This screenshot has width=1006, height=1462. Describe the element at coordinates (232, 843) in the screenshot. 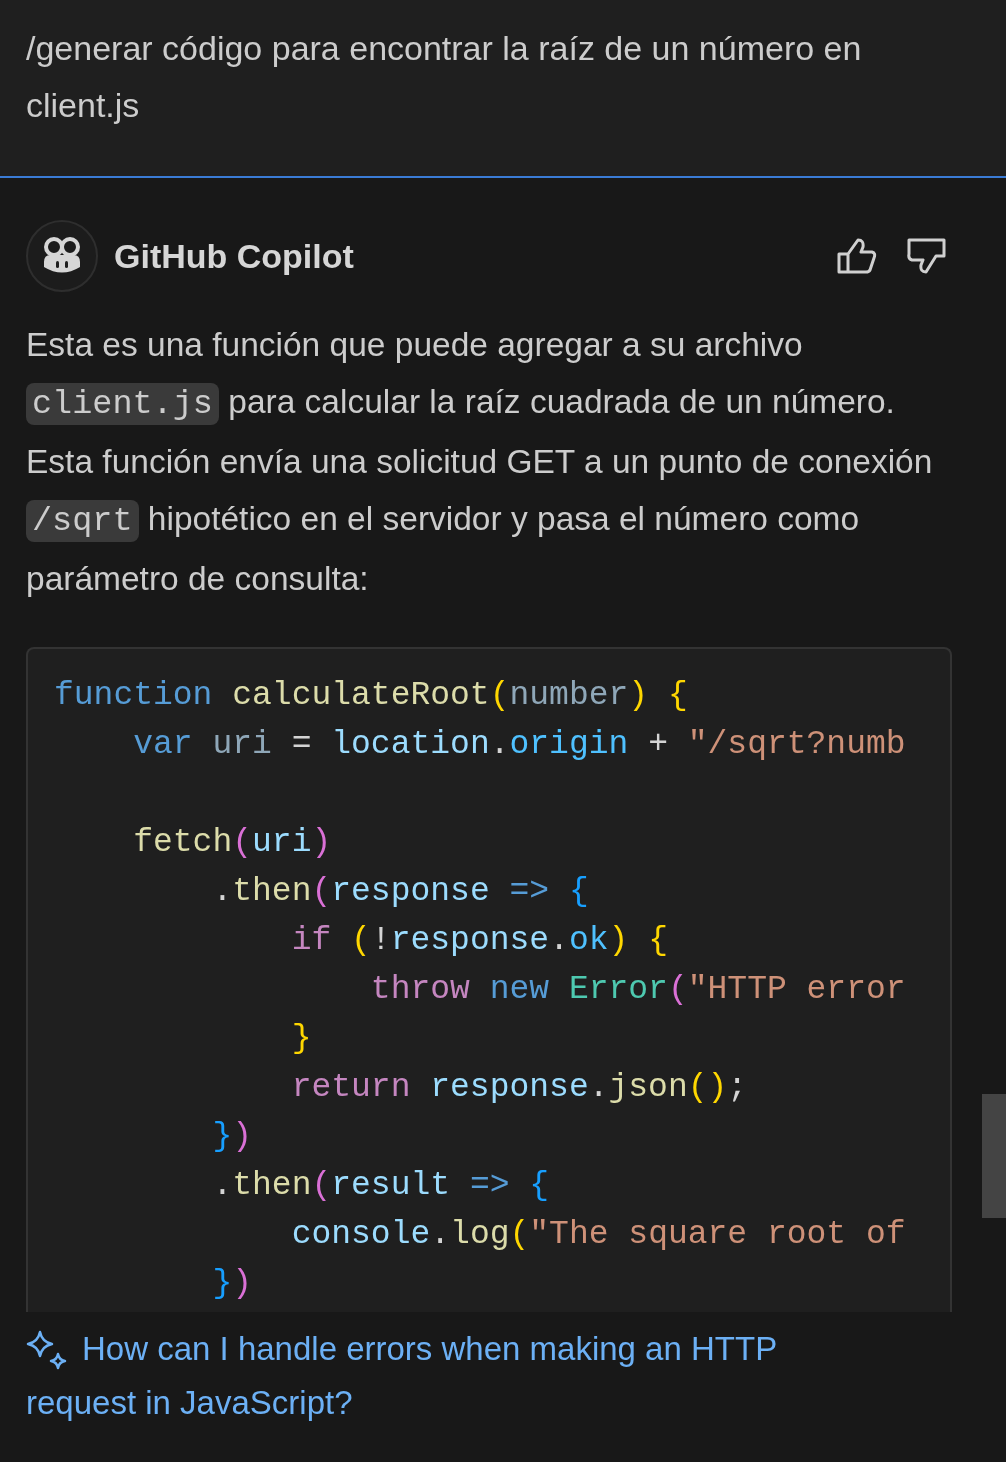

I see `code-line: fetch(uri)` at that location.